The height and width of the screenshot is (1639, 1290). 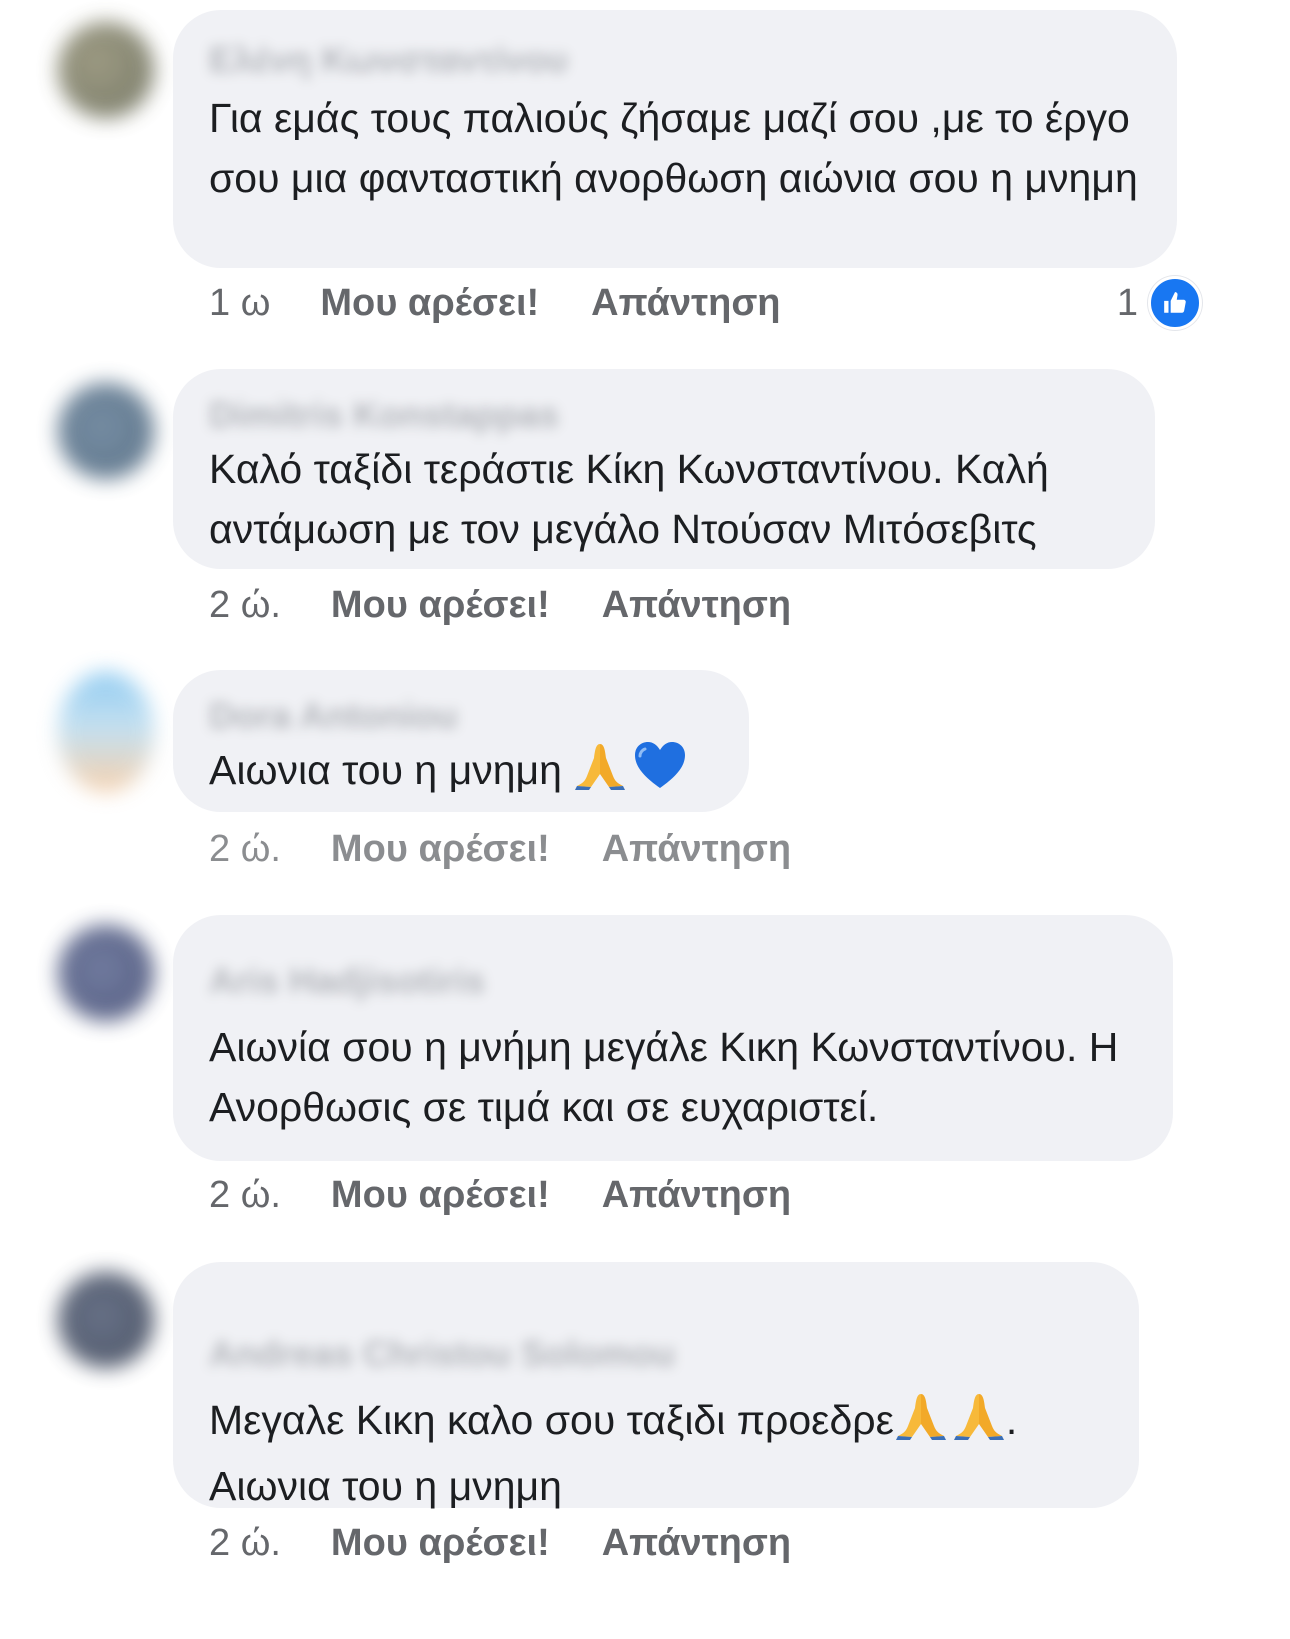 I want to click on comment-author: Aris Hadjisotiris, so click(x=673, y=981).